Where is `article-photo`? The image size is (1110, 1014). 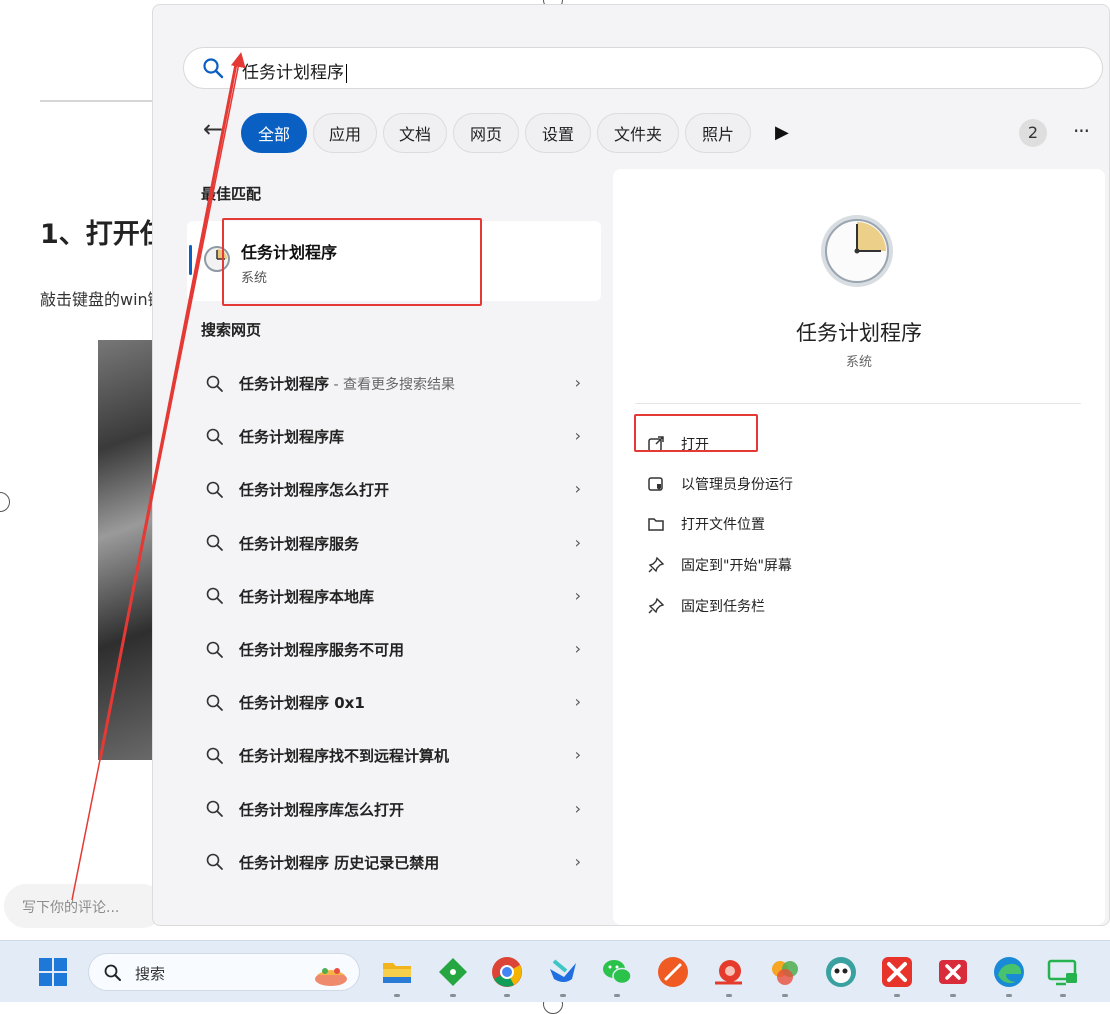
article-photo is located at coordinates (128, 550).